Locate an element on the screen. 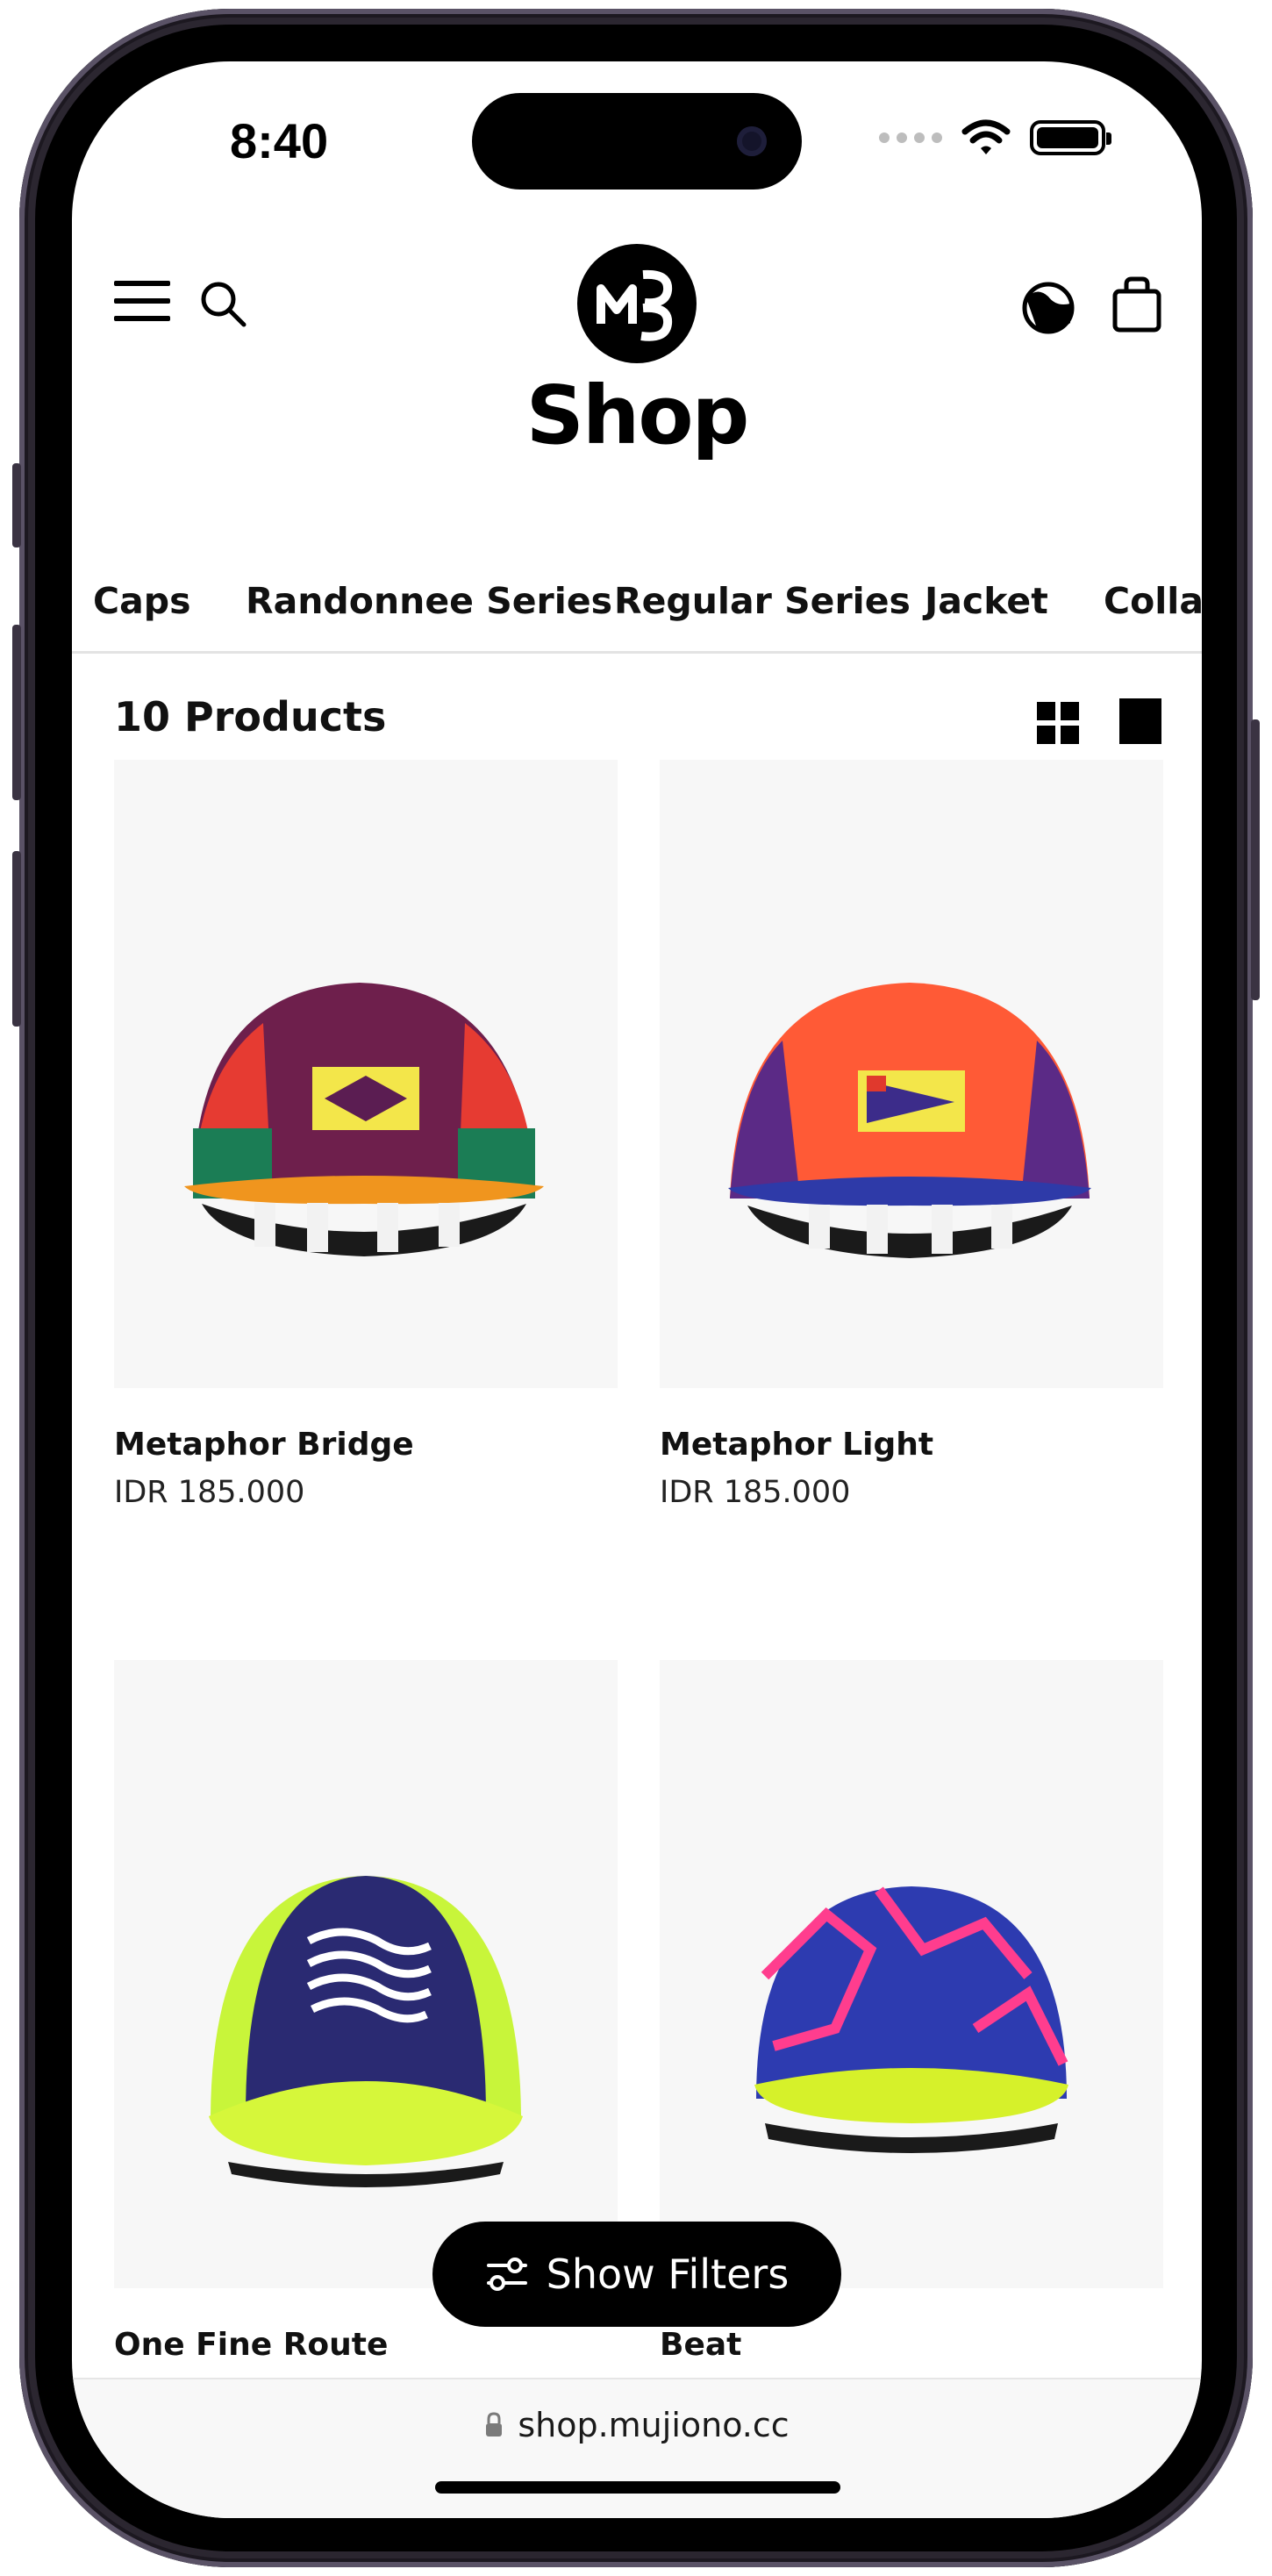 The image size is (1272, 2576). grid-view-icon is located at coordinates (1058, 723).